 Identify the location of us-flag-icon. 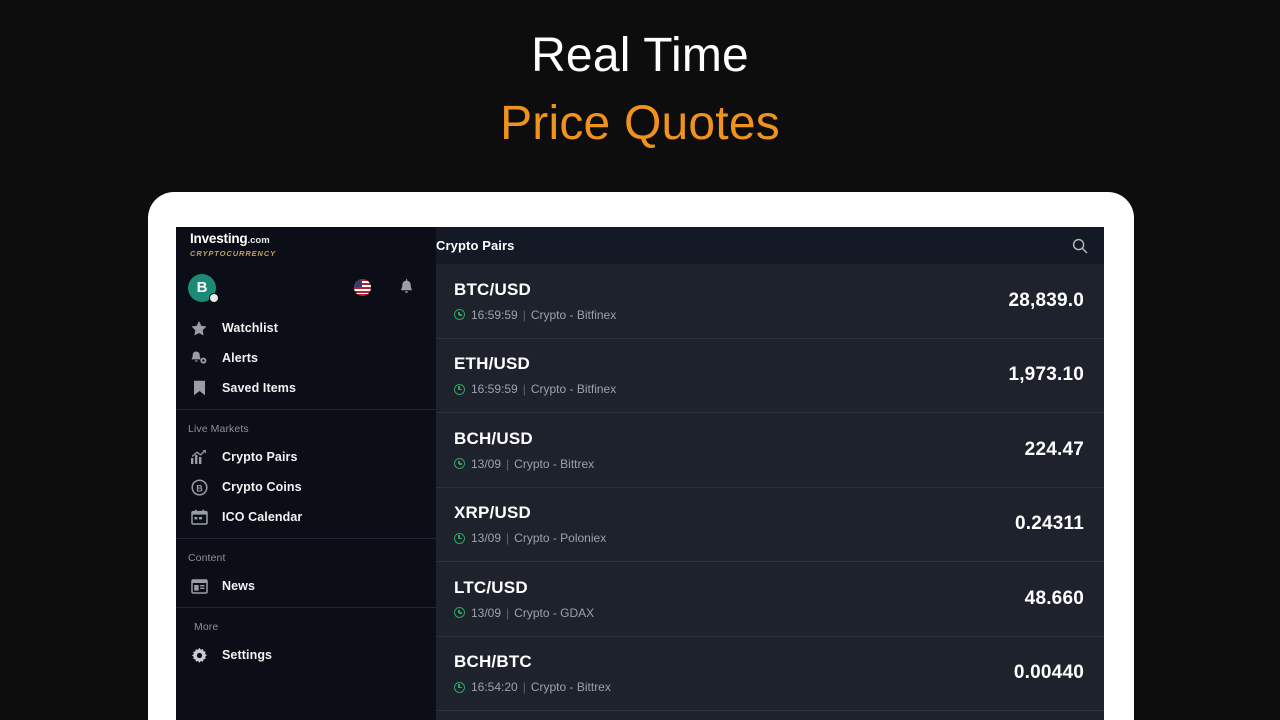
(362, 287).